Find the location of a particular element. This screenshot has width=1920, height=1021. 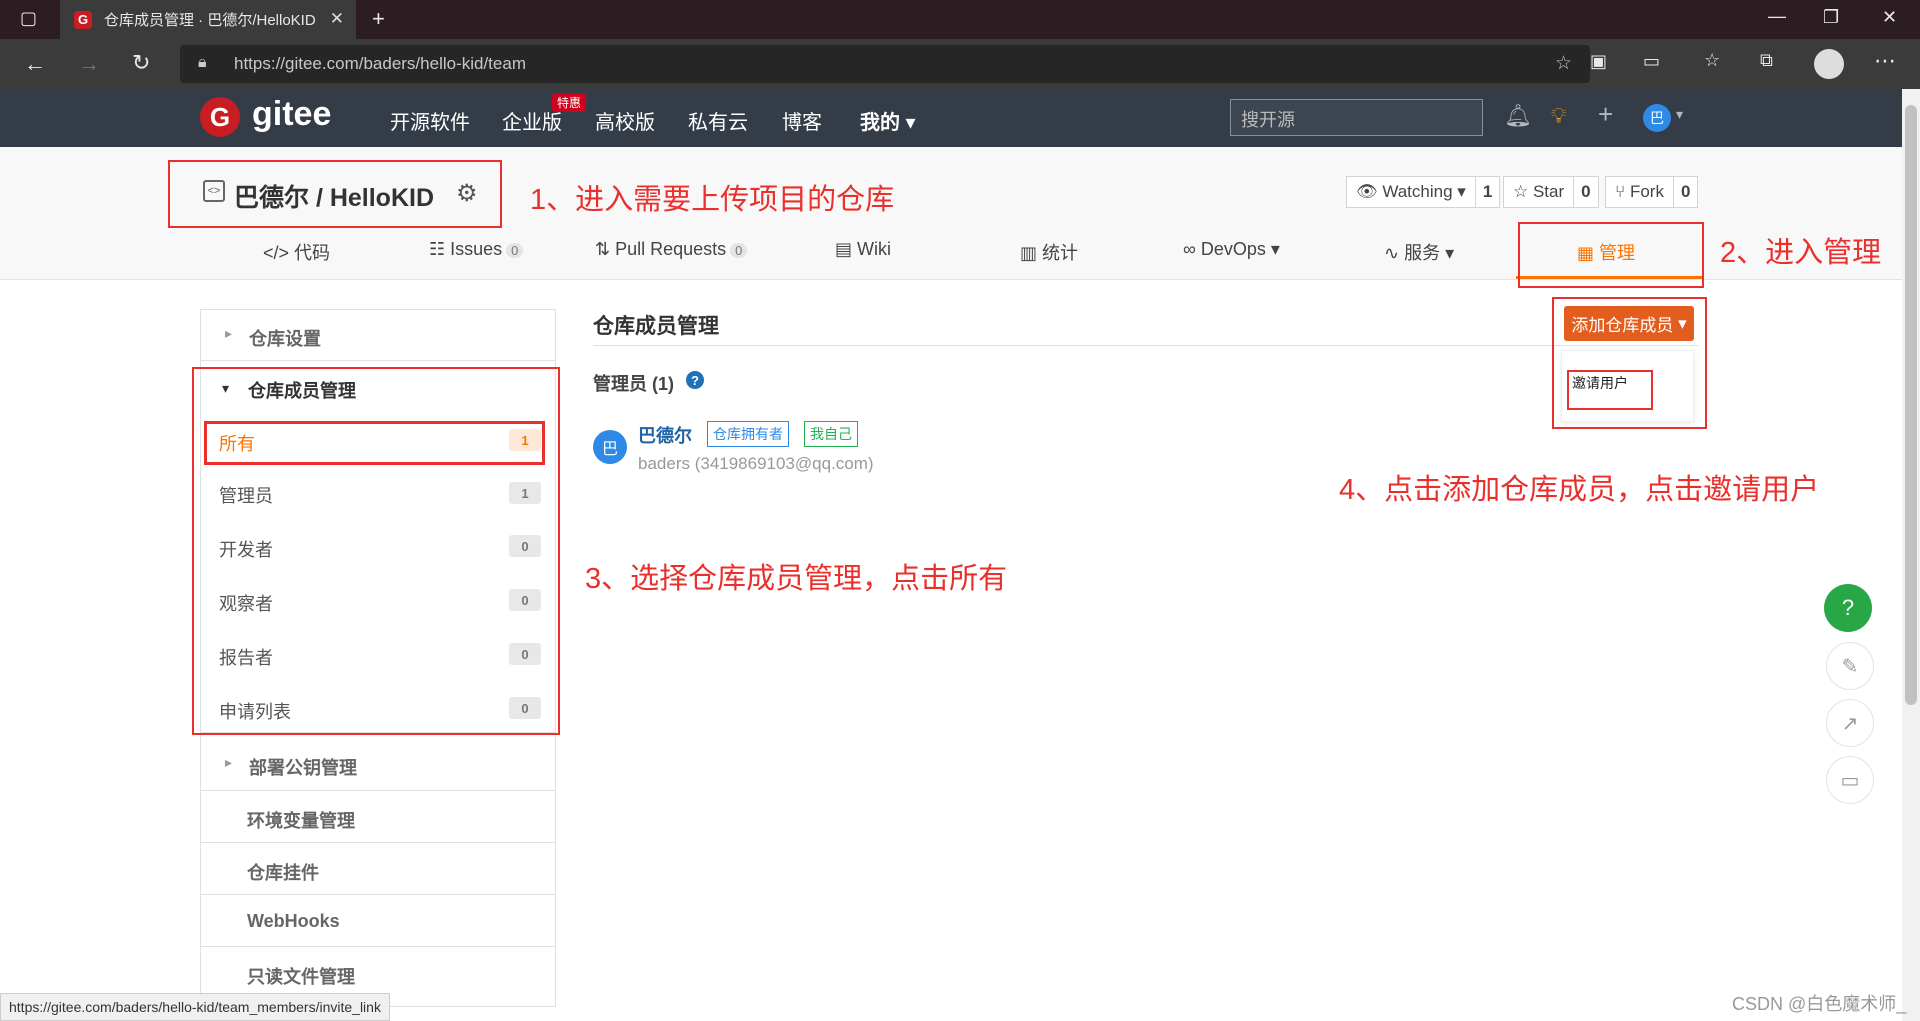

sidebar-readonly-files-label: 只读文件管理 is located at coordinates (301, 977).